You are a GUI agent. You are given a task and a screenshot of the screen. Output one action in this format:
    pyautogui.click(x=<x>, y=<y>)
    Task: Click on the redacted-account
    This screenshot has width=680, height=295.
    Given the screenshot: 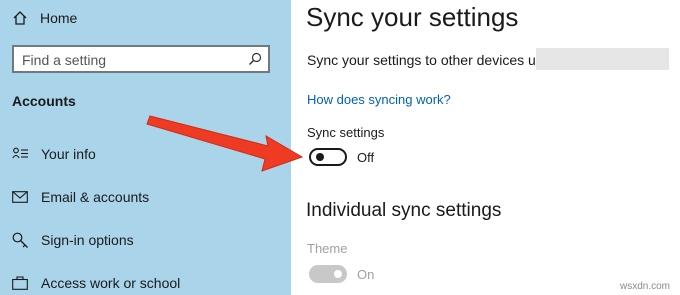 What is the action you would take?
    pyautogui.click(x=602, y=59)
    